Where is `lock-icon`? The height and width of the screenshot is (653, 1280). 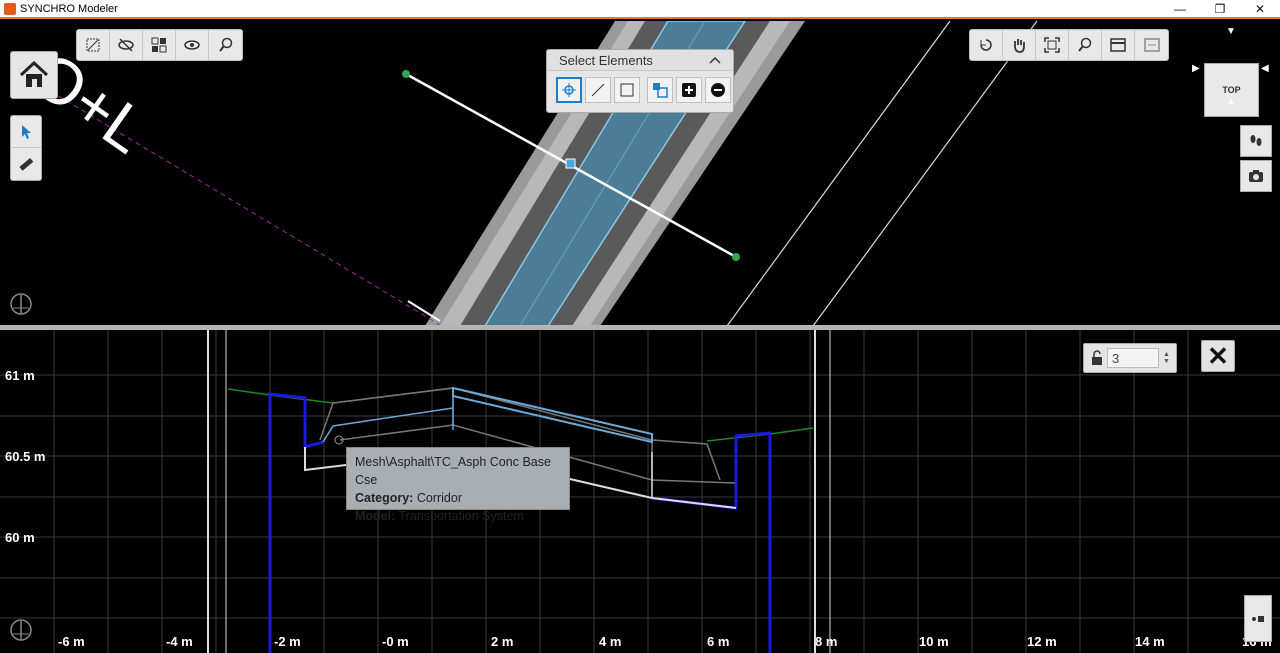 lock-icon is located at coordinates (1097, 358).